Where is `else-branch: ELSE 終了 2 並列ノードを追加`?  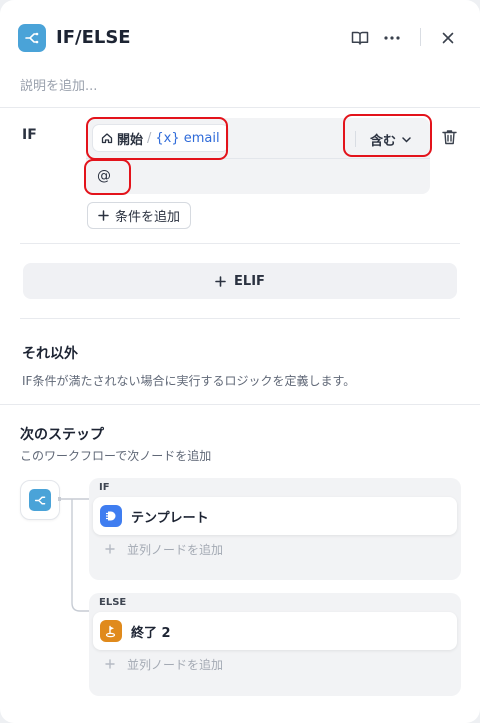 else-branch: ELSE 終了 2 並列ノードを追加 is located at coordinates (275, 644).